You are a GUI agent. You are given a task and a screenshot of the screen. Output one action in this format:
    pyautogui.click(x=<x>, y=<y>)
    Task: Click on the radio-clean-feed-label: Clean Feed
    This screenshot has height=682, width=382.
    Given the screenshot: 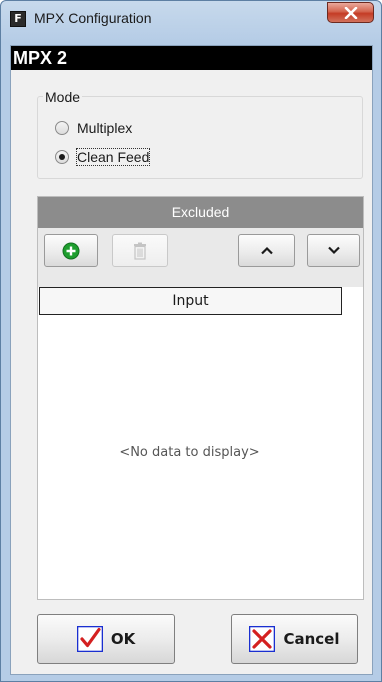 What is the action you would take?
    pyautogui.click(x=113, y=157)
    